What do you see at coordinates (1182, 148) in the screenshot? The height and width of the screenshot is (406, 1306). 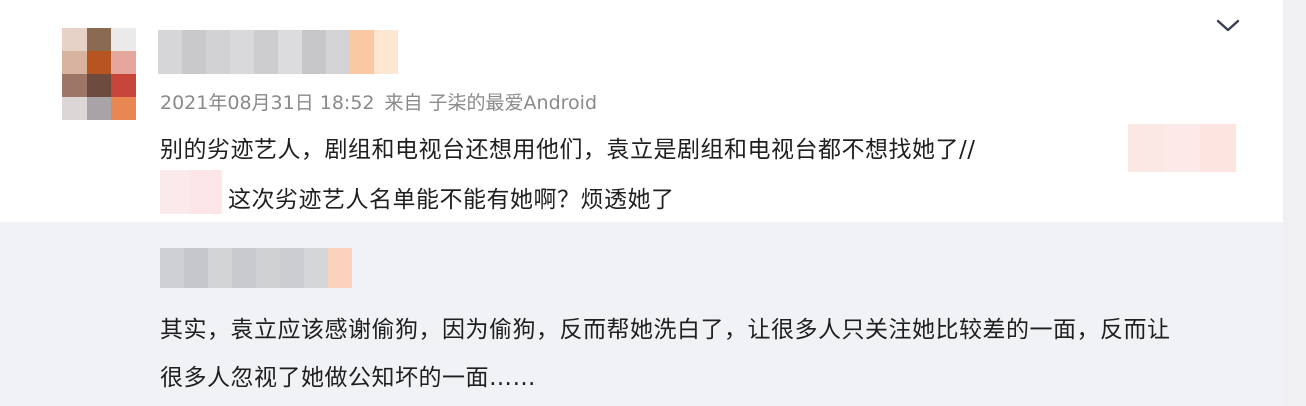 I see `mention-blurred` at bounding box center [1182, 148].